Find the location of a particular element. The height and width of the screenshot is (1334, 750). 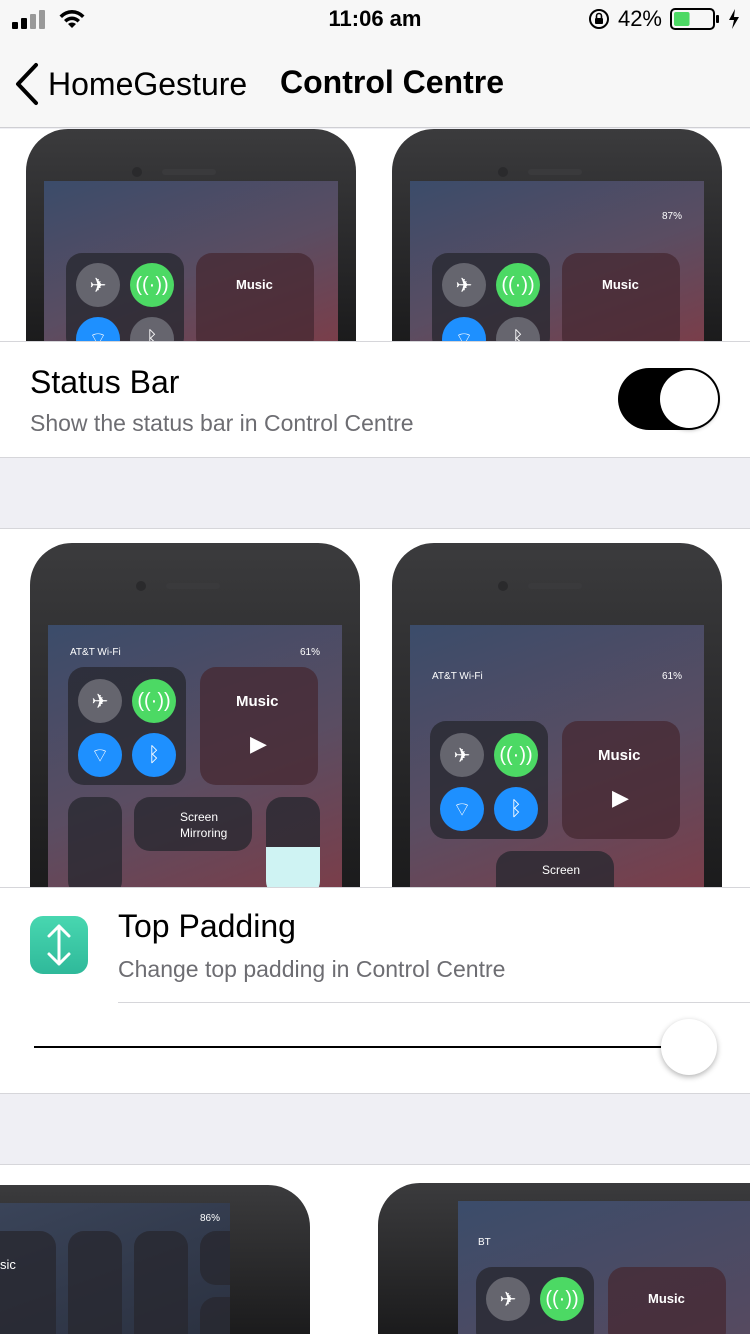

camera-icon is located at coordinates (215, 1315).